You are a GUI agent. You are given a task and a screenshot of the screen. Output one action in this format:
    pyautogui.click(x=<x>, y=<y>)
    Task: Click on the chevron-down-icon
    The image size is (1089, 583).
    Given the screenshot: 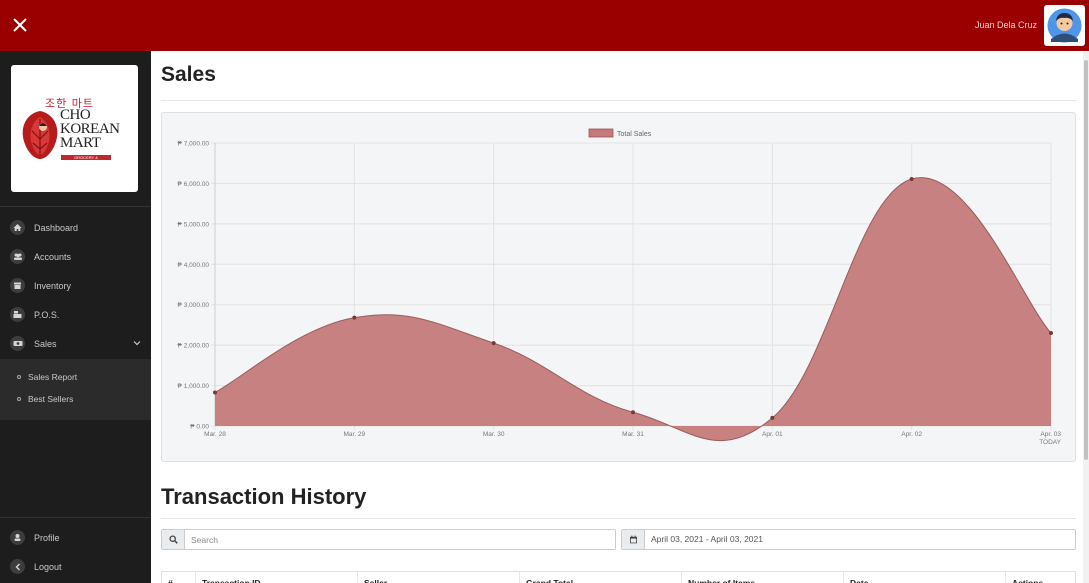 What is the action you would take?
    pyautogui.click(x=137, y=343)
    